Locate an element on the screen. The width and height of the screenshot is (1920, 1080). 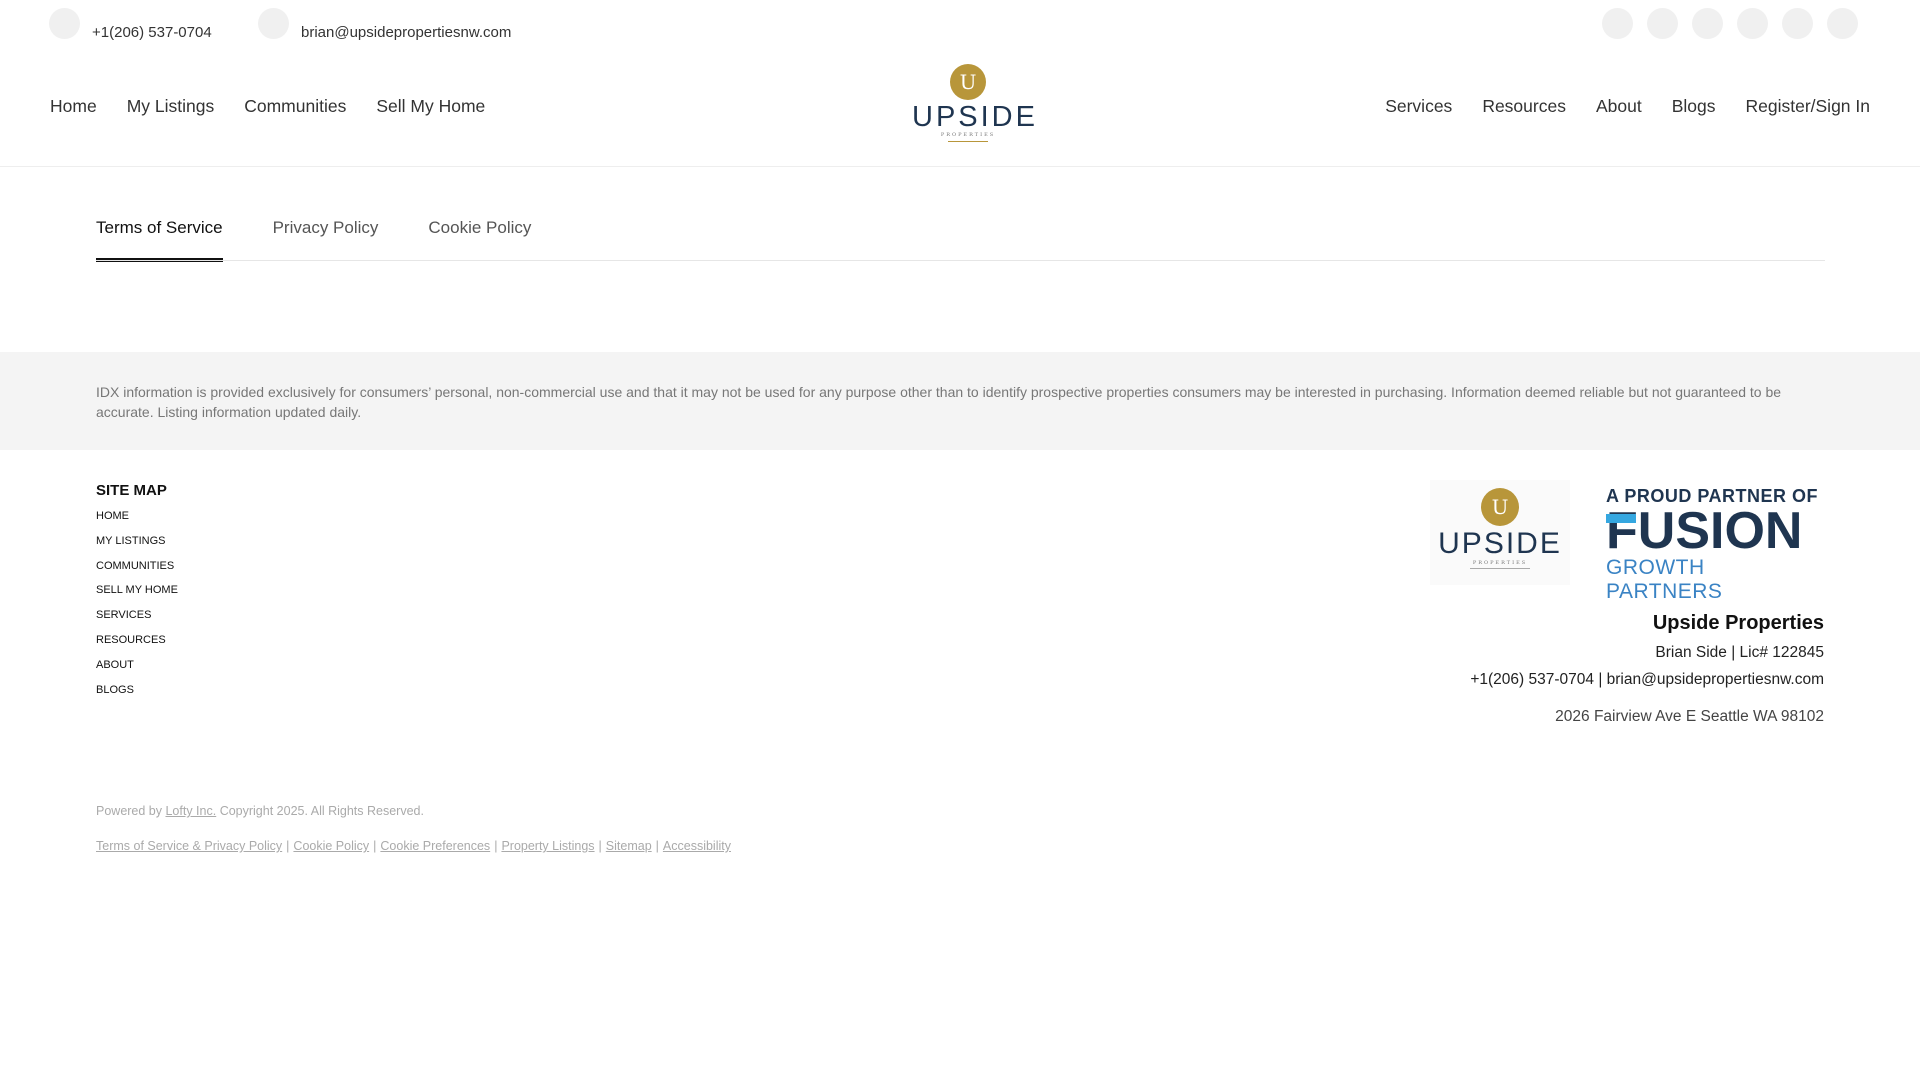
site-logo: U UPSIDE PROPERTIES is located at coordinates (975, 102).